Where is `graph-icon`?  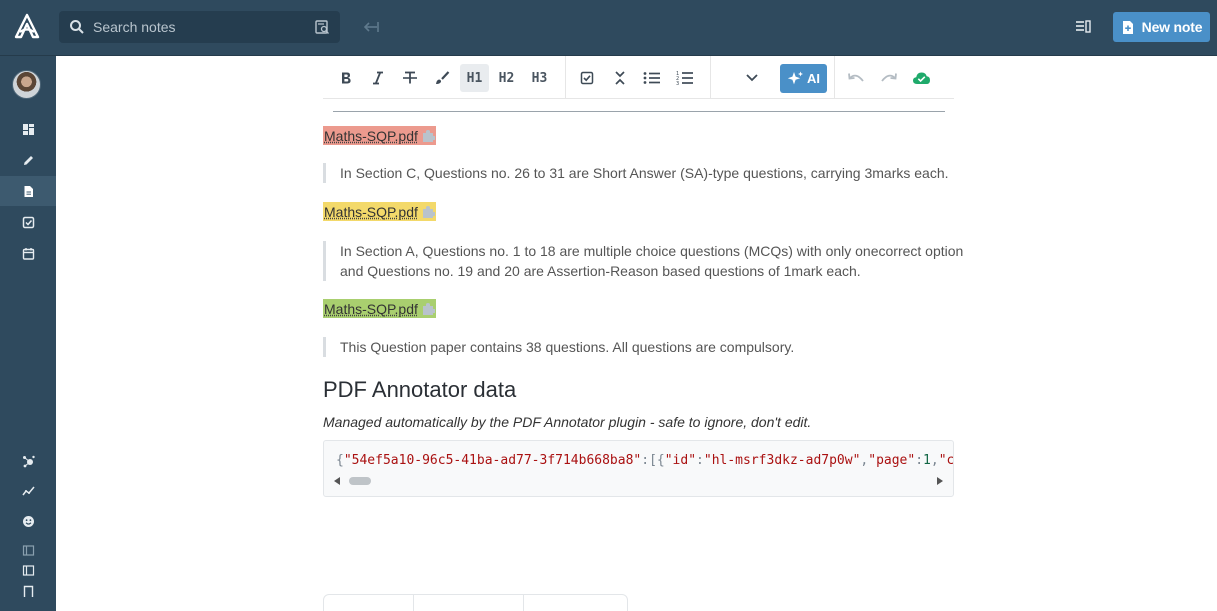 graph-icon is located at coordinates (28, 461).